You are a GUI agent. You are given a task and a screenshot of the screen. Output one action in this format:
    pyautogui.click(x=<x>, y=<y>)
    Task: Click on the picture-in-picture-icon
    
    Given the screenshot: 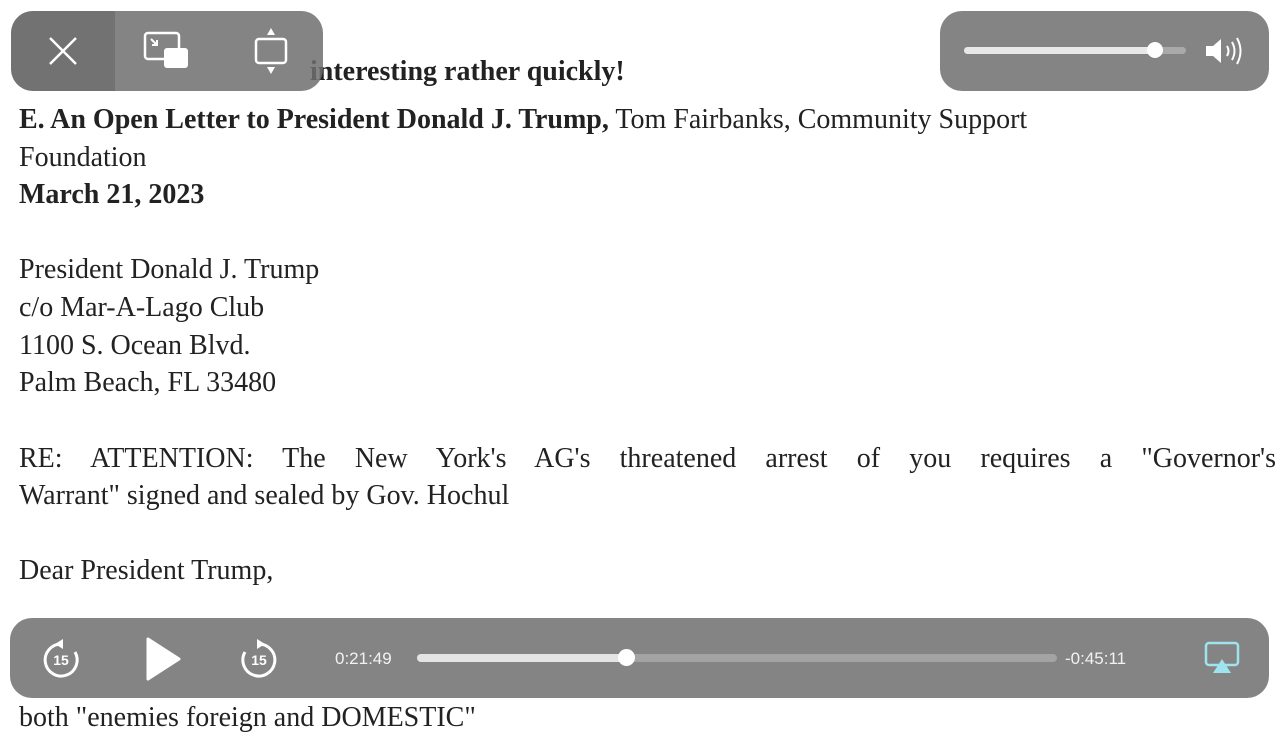 What is the action you would take?
    pyautogui.click(x=165, y=49)
    